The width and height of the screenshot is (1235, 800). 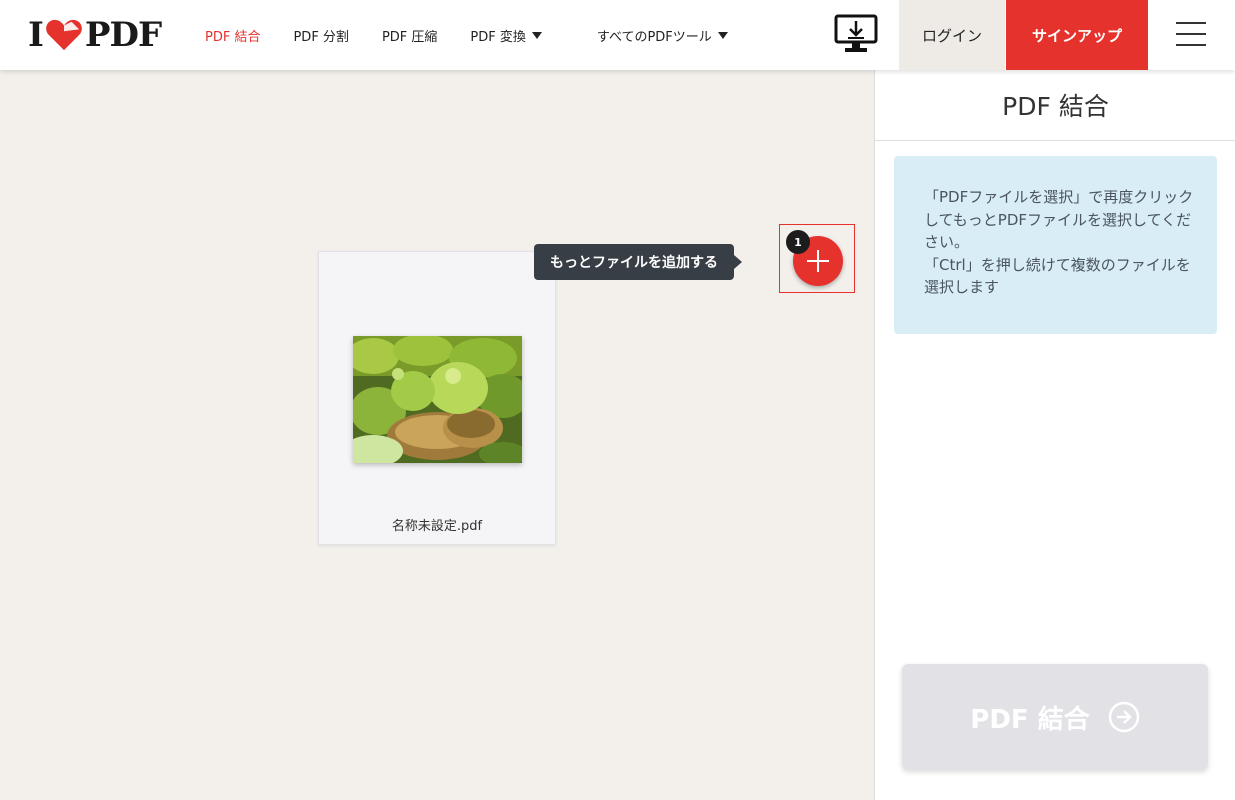 I want to click on merge-pdf-button-label: PDF 結合, so click(x=1030, y=719).